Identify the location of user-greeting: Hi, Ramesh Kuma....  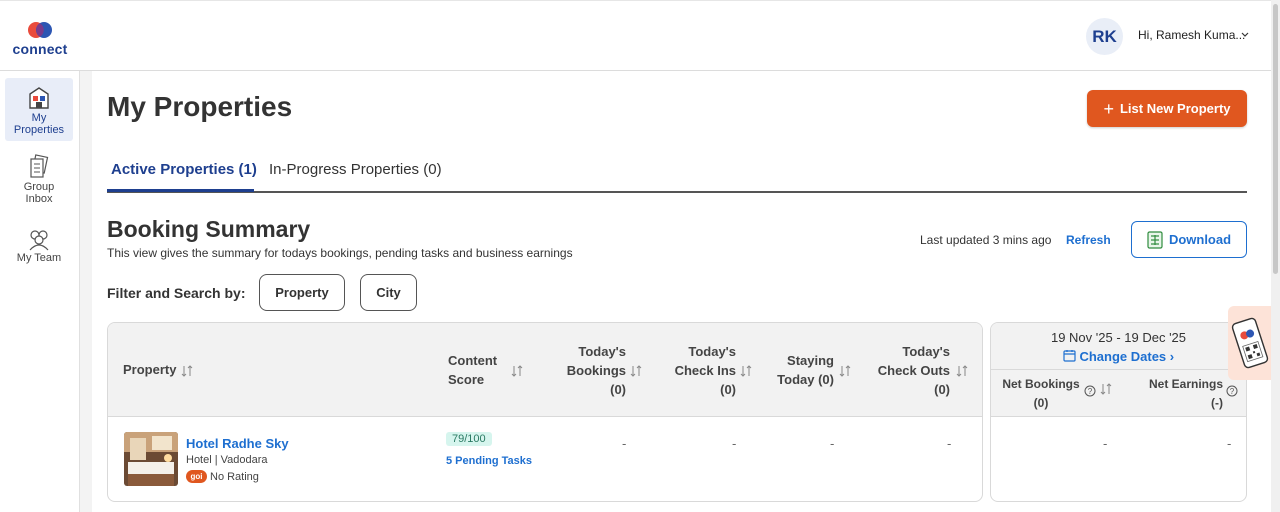
(1191, 35).